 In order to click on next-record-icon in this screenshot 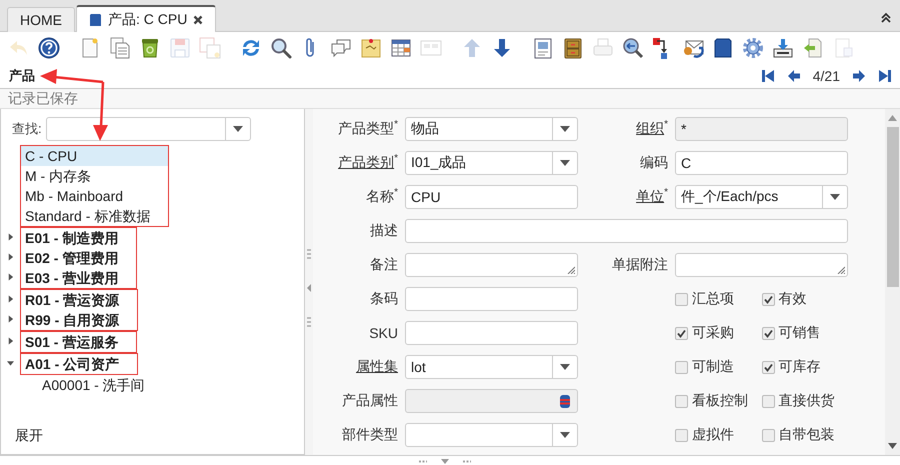, I will do `click(859, 76)`.